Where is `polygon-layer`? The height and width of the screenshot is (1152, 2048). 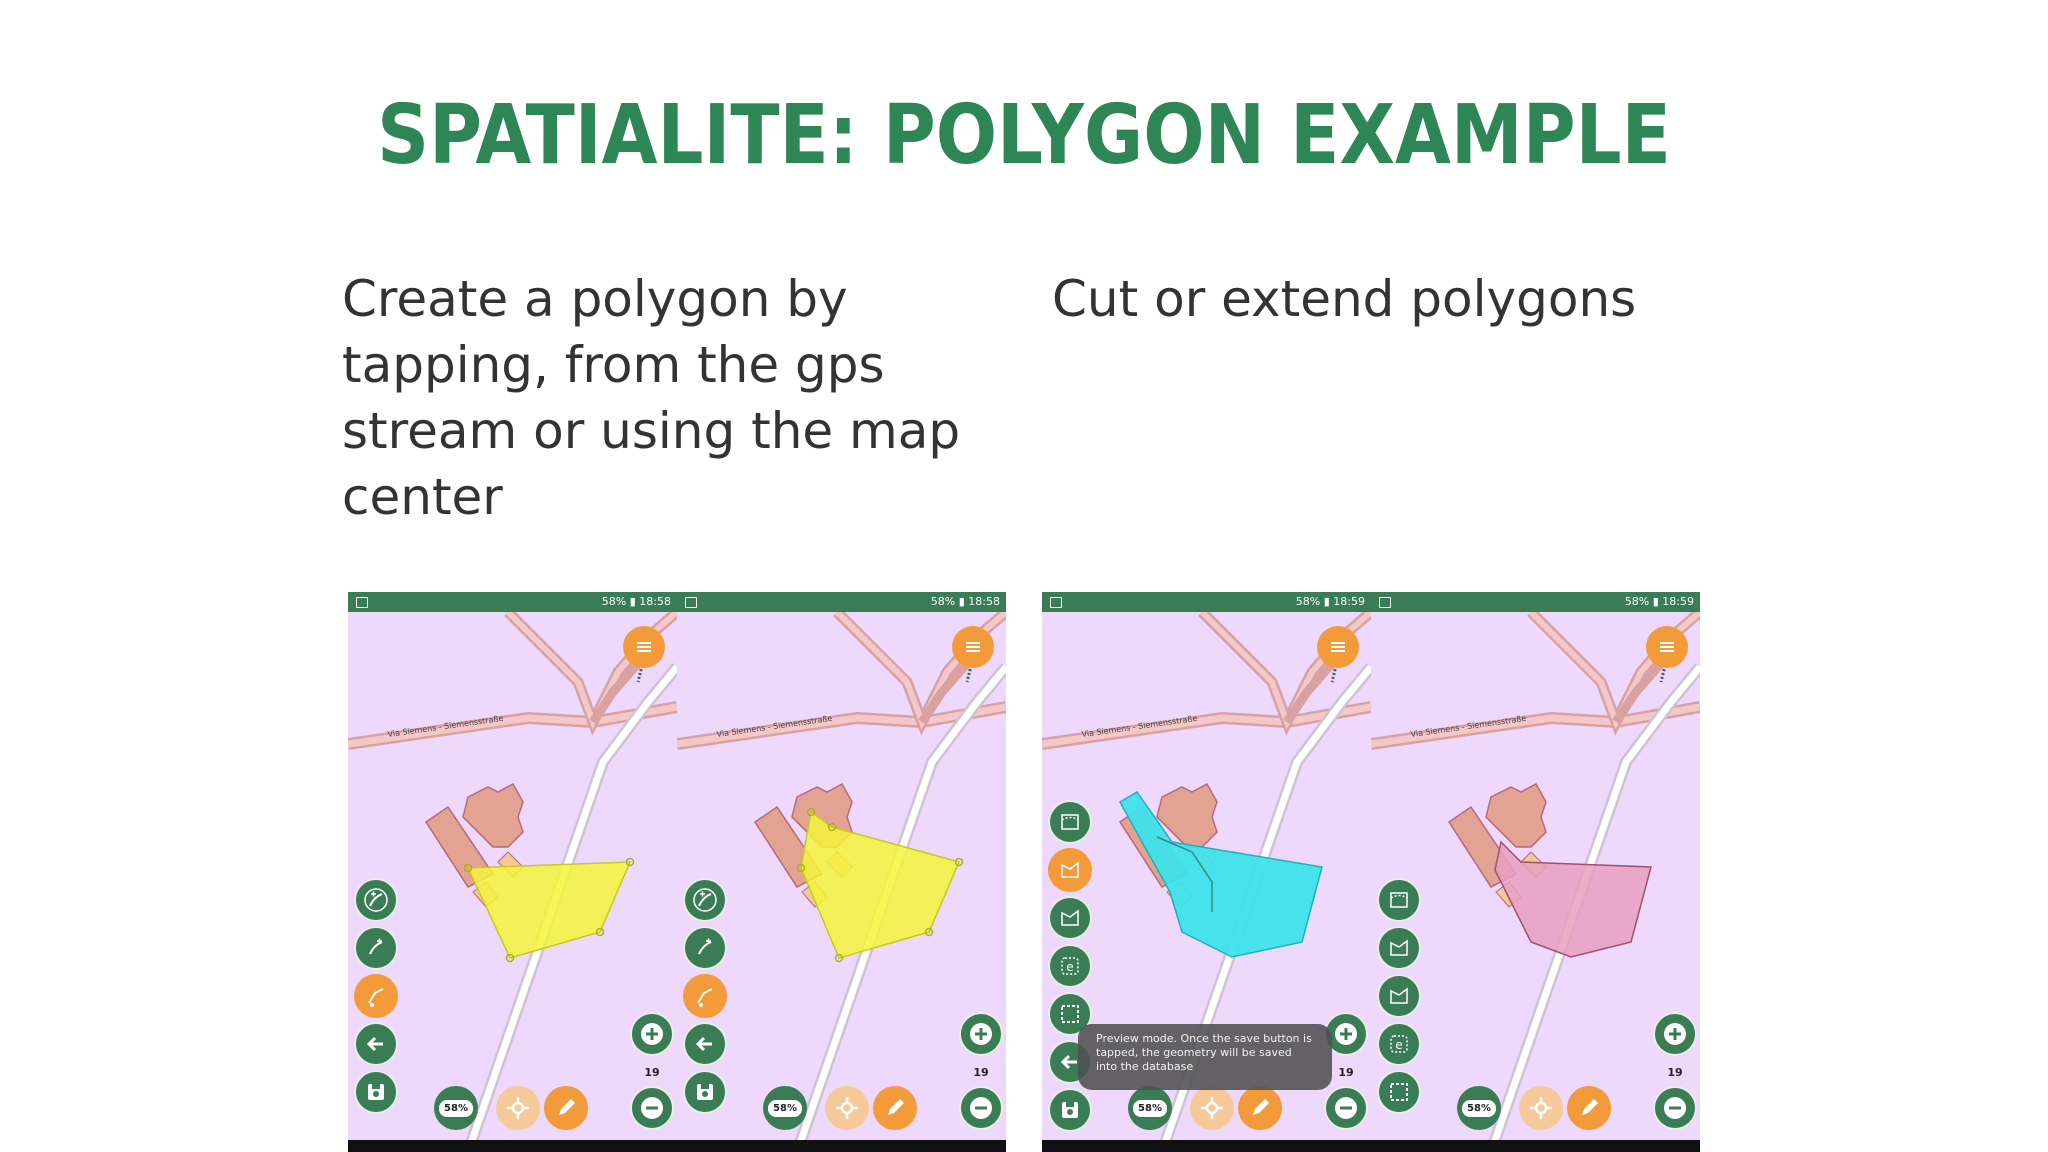 polygon-layer is located at coordinates (549, 910).